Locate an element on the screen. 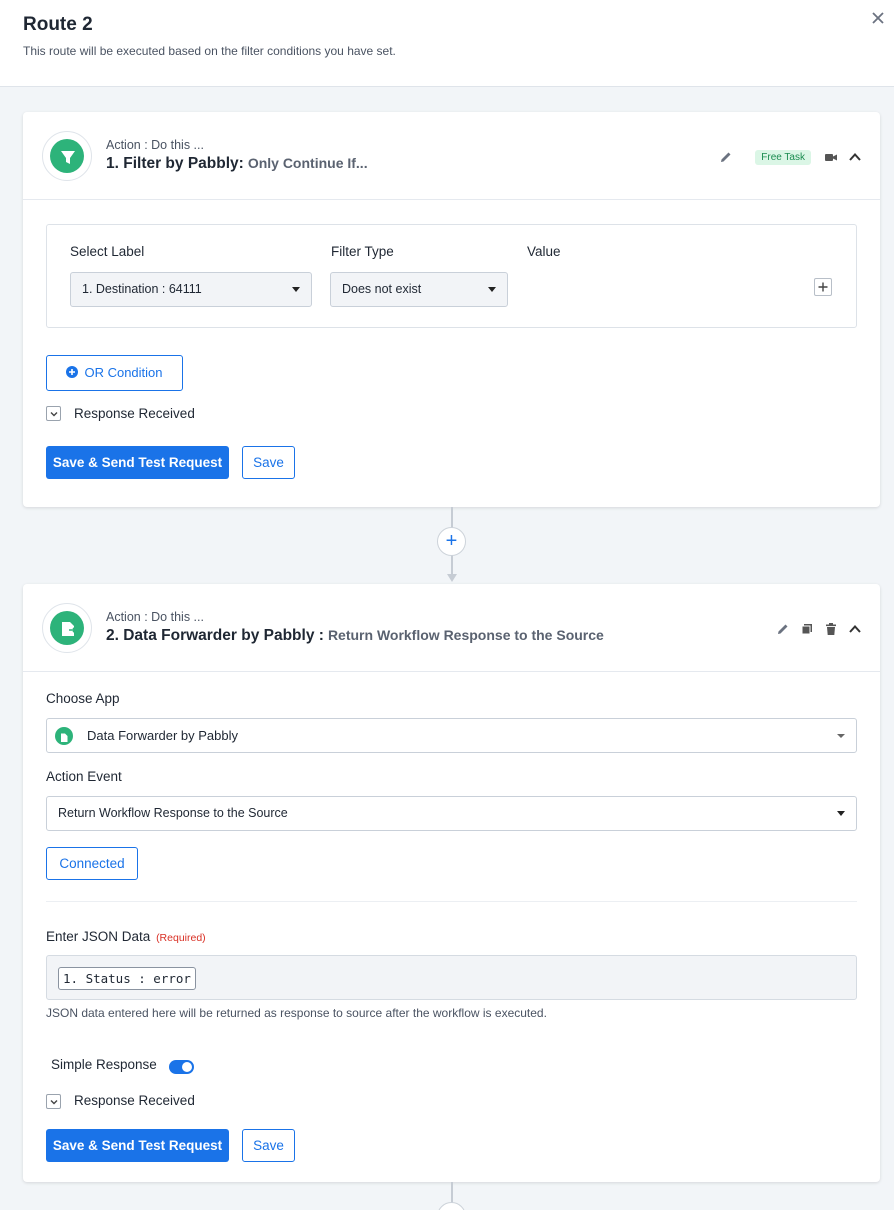 This screenshot has height=1210, width=894. choose-app-value: Data Forwarder by Pabbly is located at coordinates (163, 735).